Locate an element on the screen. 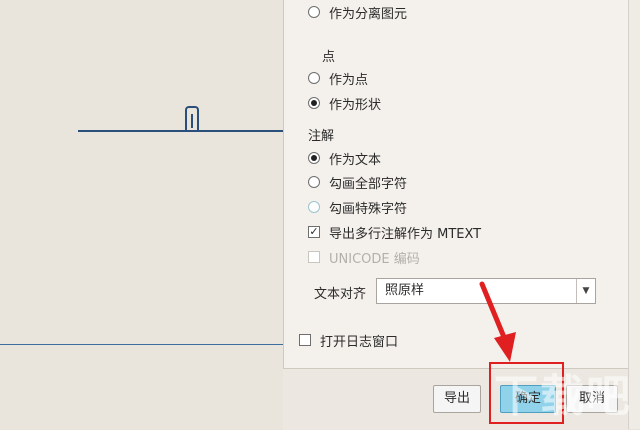  option-outline-all: 勾画全部字符 is located at coordinates (357, 182).